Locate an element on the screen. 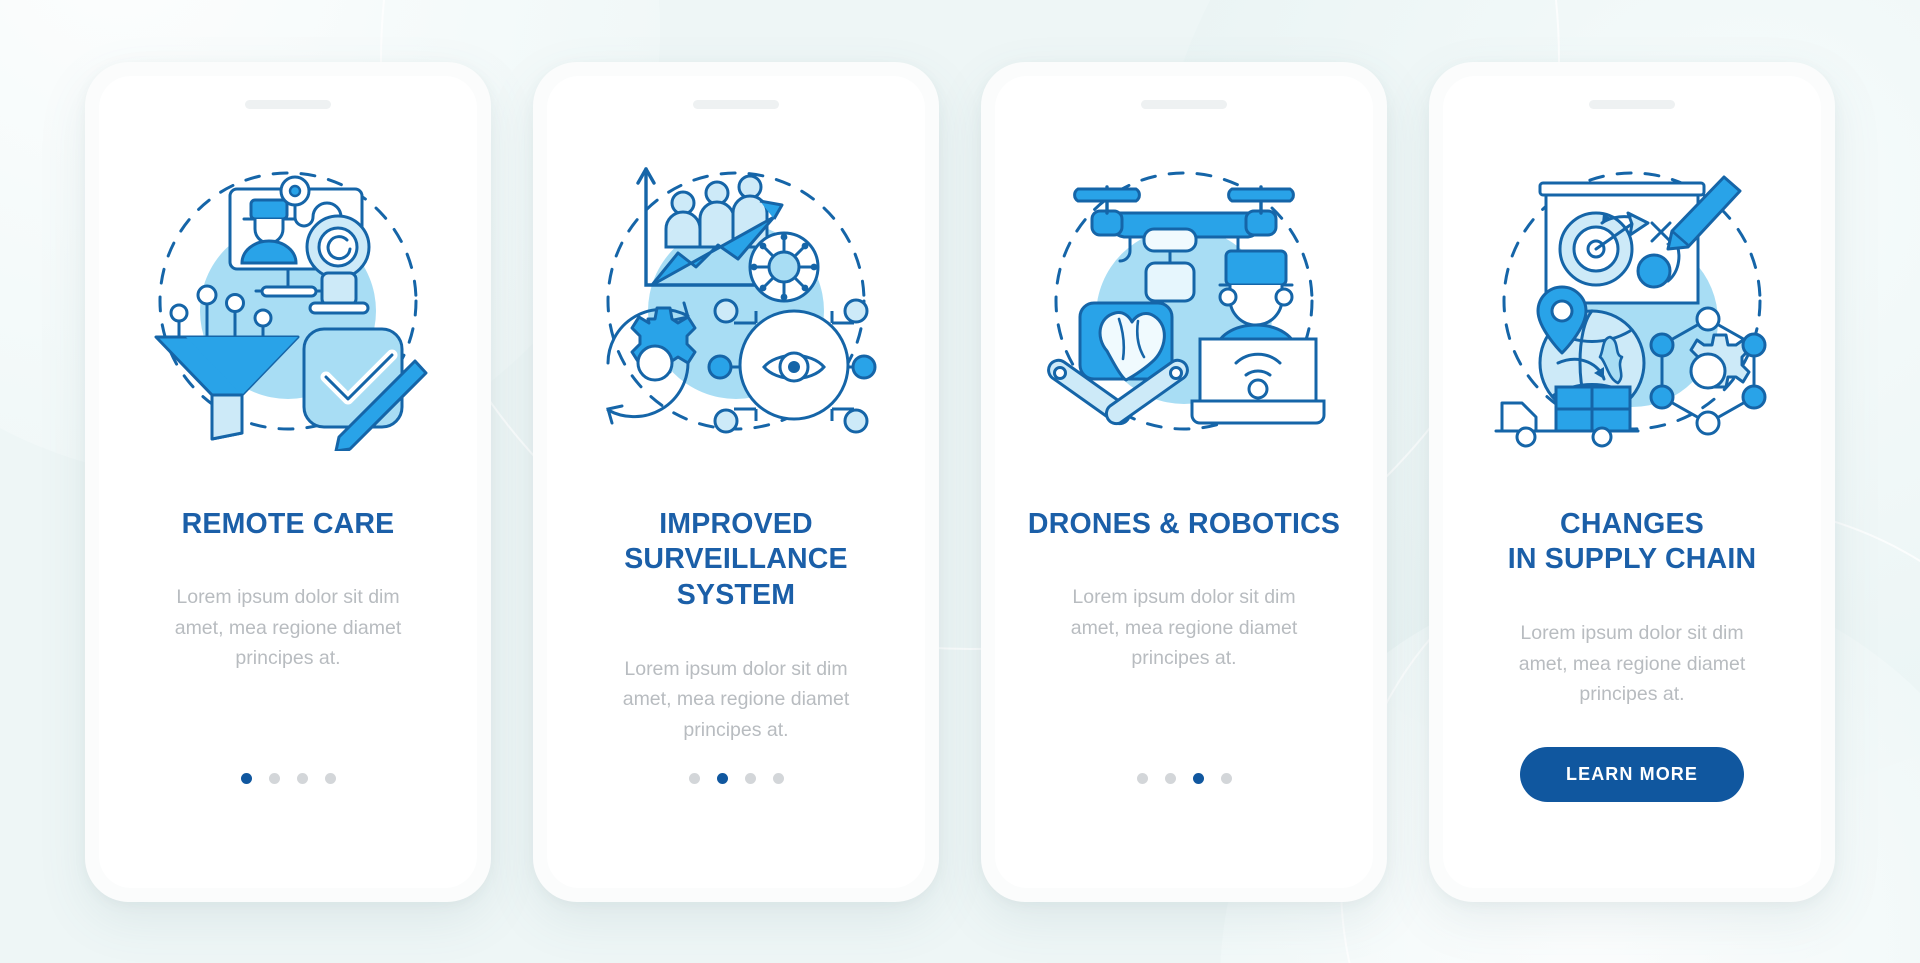 The image size is (1920, 963). surveillance-system-illustration is located at coordinates (736, 301).